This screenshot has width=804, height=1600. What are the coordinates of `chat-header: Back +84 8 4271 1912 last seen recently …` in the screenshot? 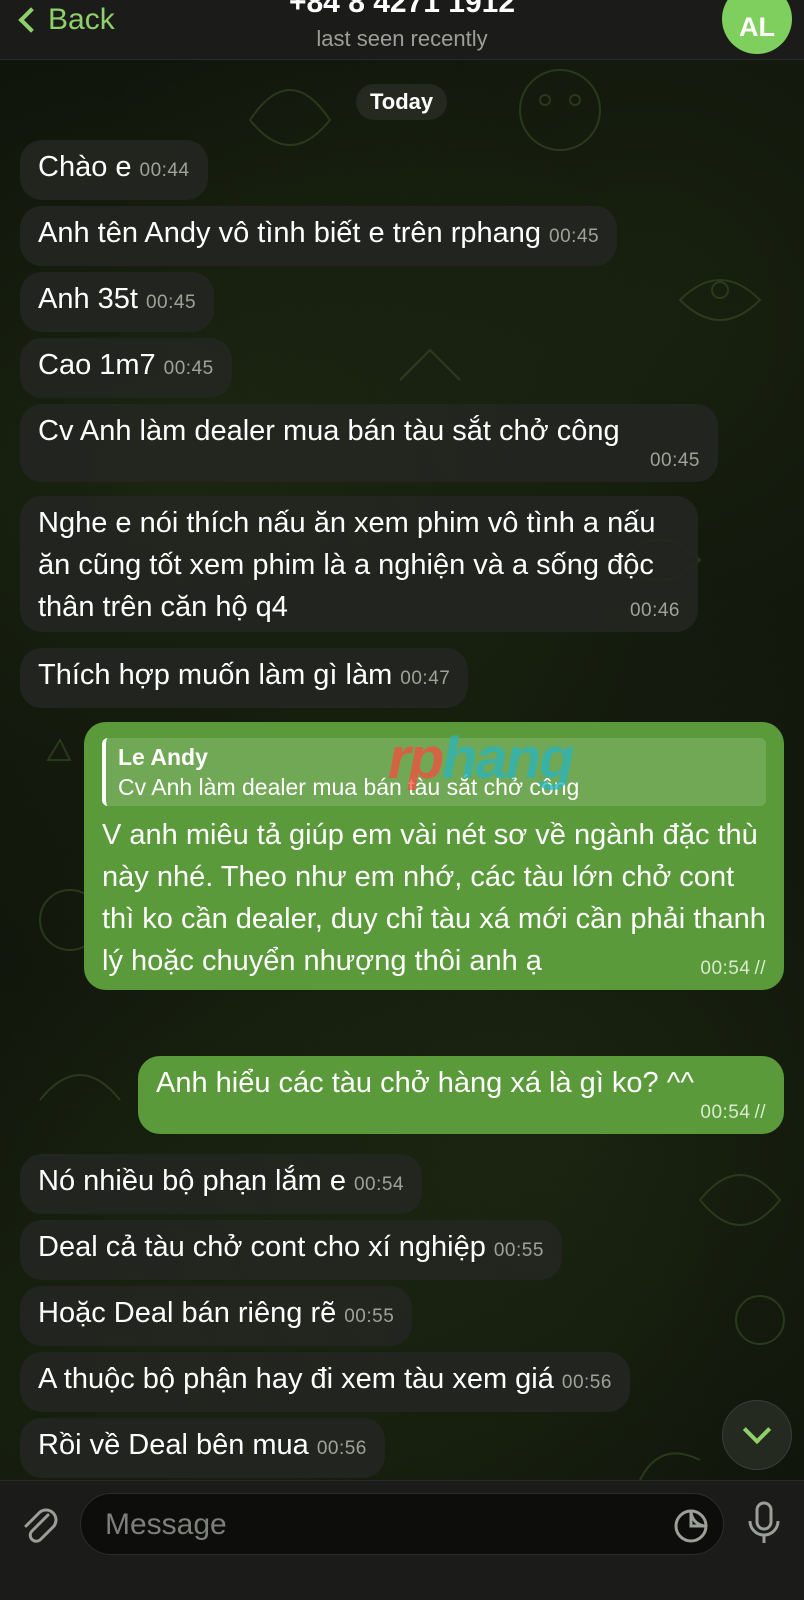 It's located at (402, 30).